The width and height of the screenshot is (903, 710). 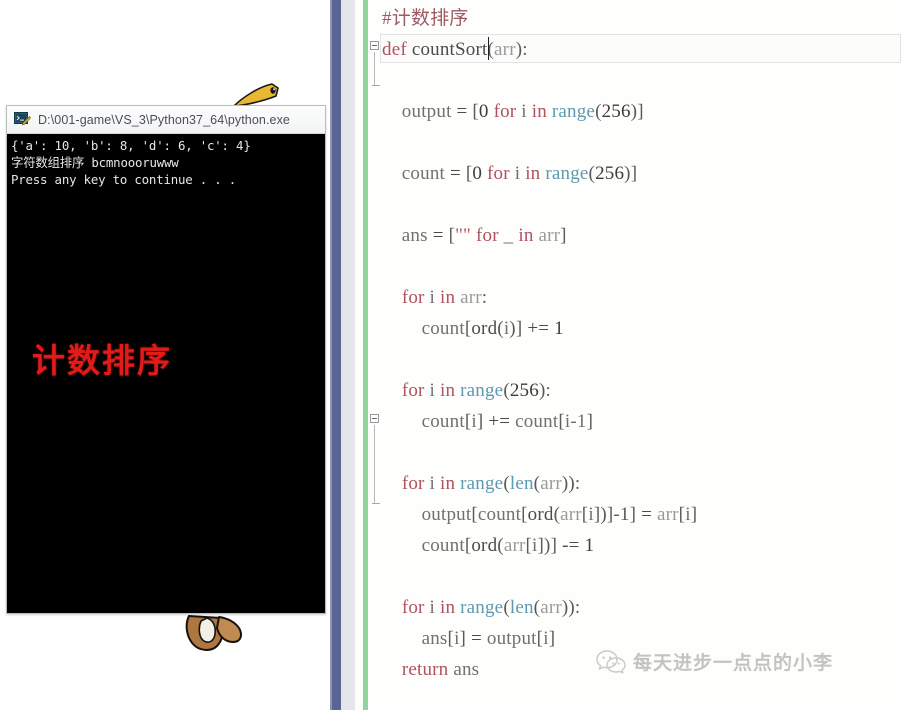 What do you see at coordinates (521, 483) in the screenshot?
I see `code-token: len` at bounding box center [521, 483].